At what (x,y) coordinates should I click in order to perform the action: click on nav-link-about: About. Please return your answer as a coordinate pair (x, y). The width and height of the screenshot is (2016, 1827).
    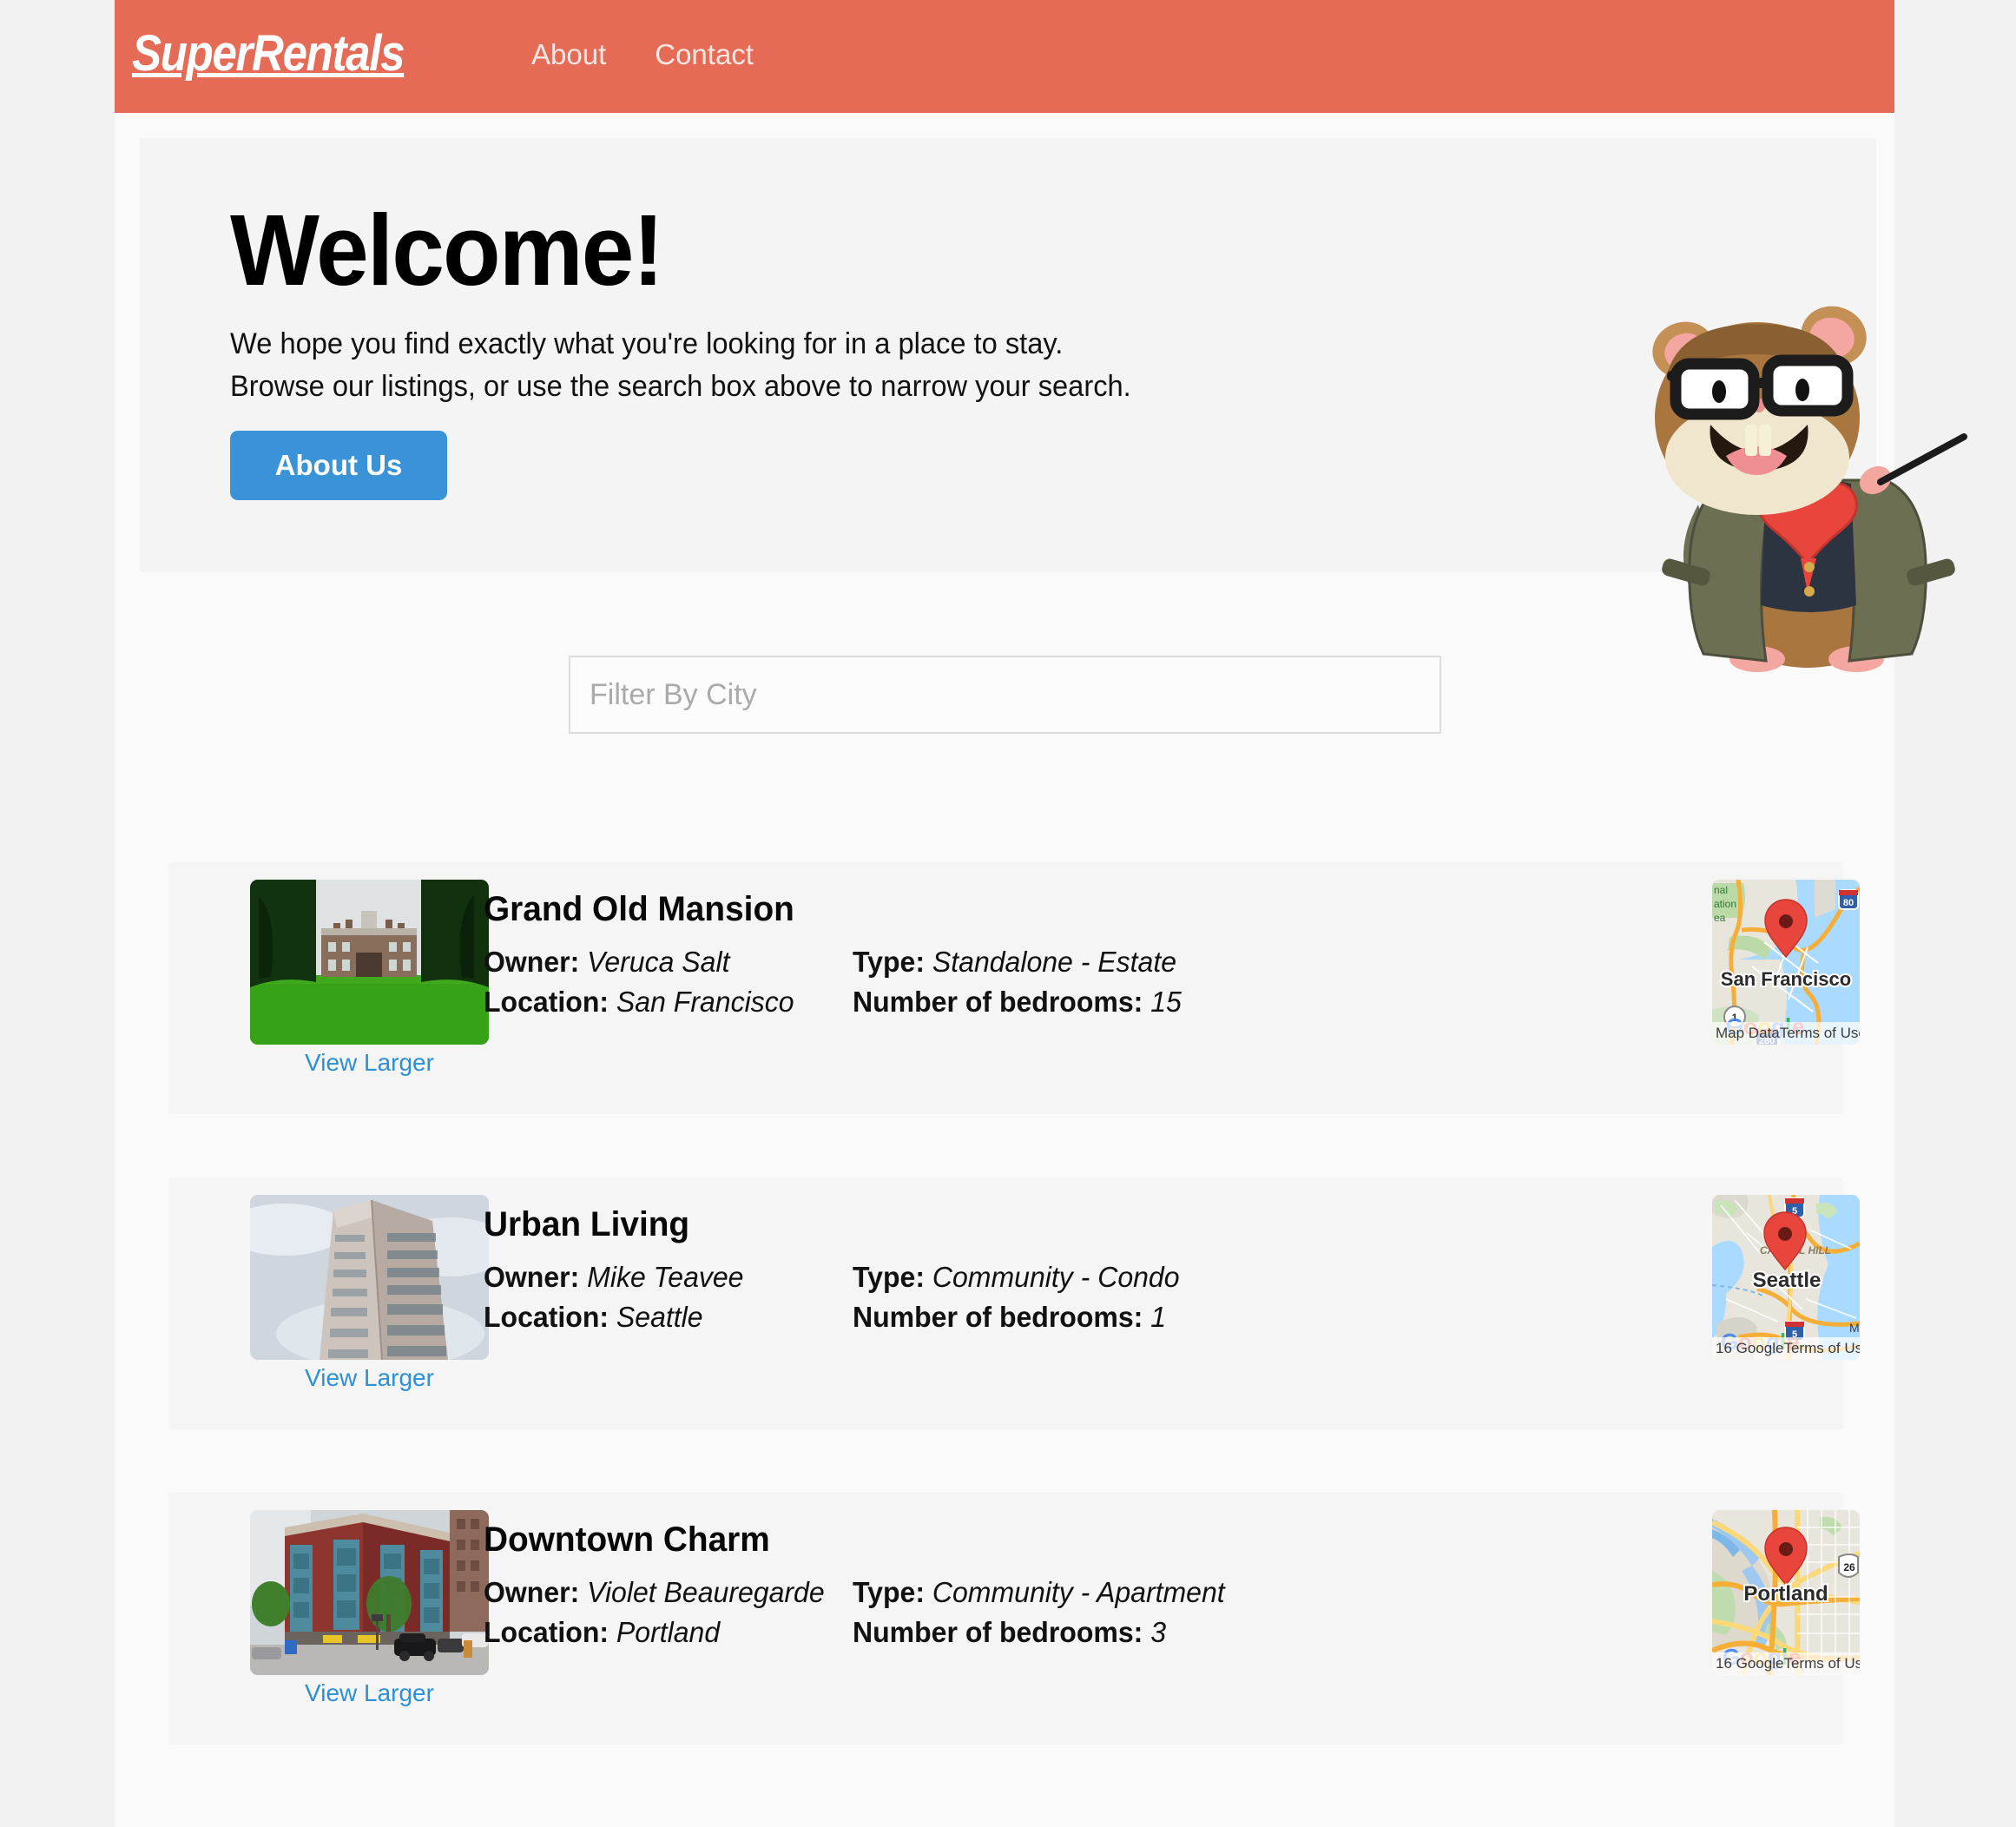
    Looking at the image, I should click on (568, 54).